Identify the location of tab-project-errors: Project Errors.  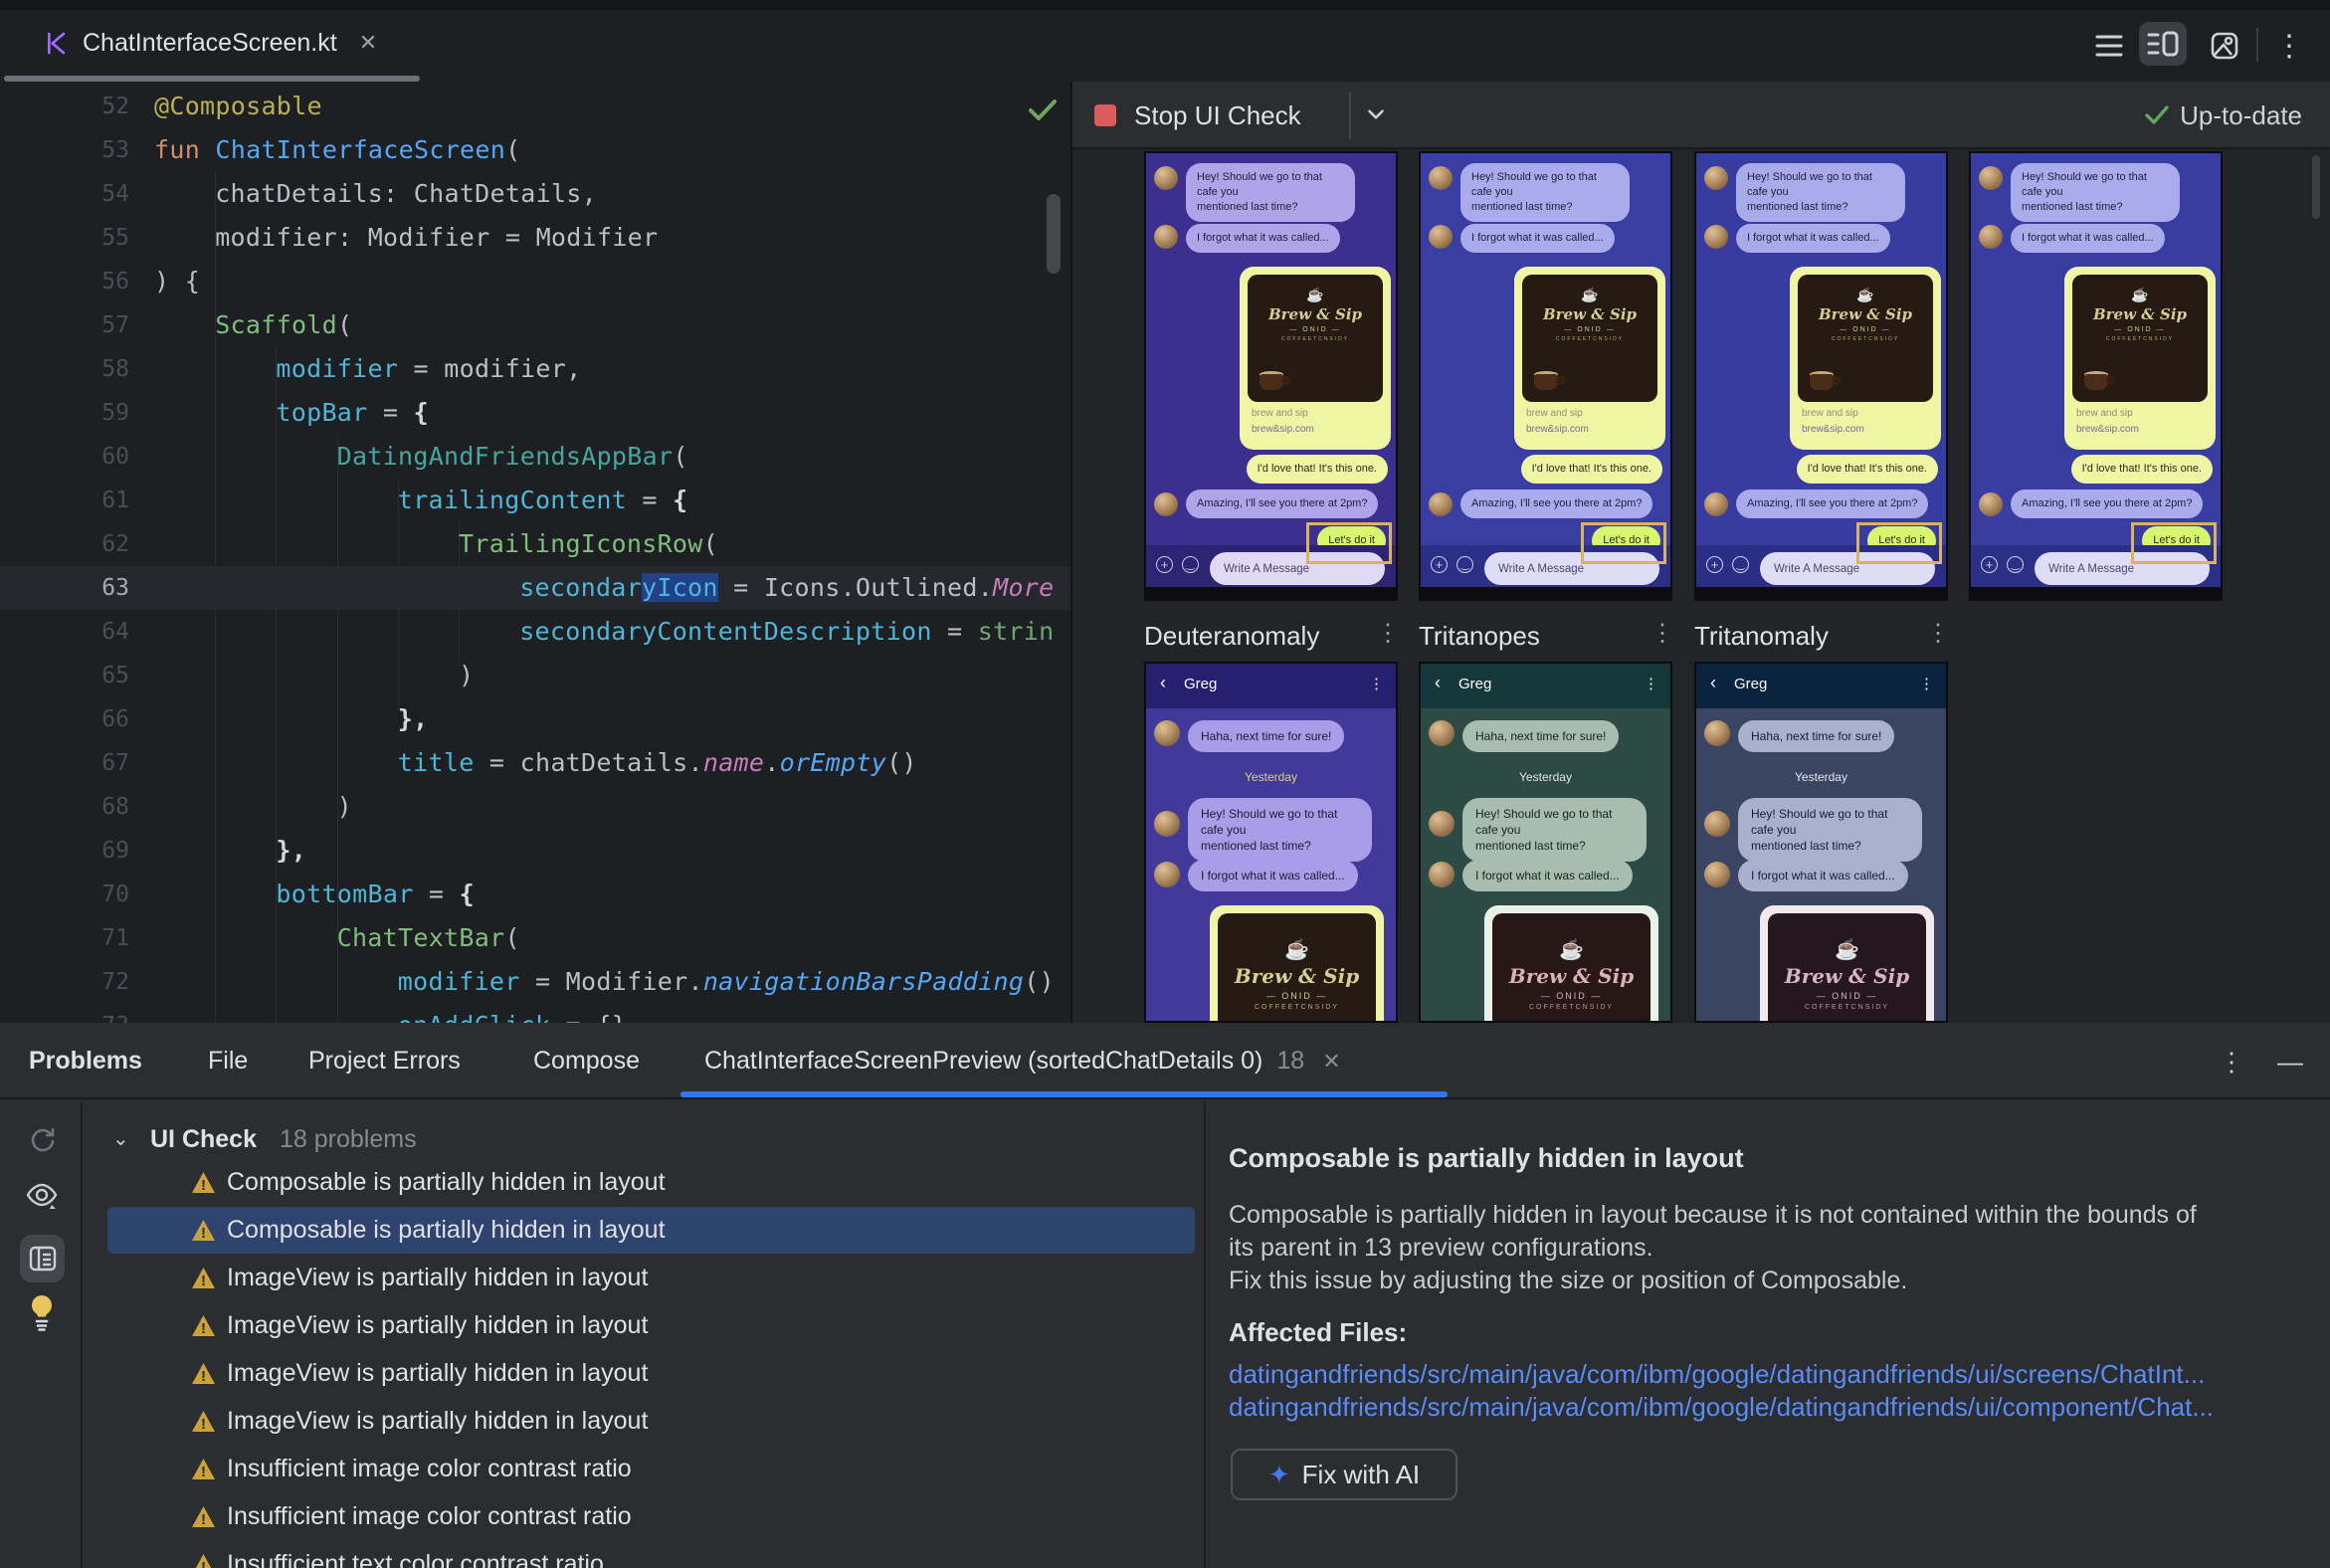
(384, 1061).